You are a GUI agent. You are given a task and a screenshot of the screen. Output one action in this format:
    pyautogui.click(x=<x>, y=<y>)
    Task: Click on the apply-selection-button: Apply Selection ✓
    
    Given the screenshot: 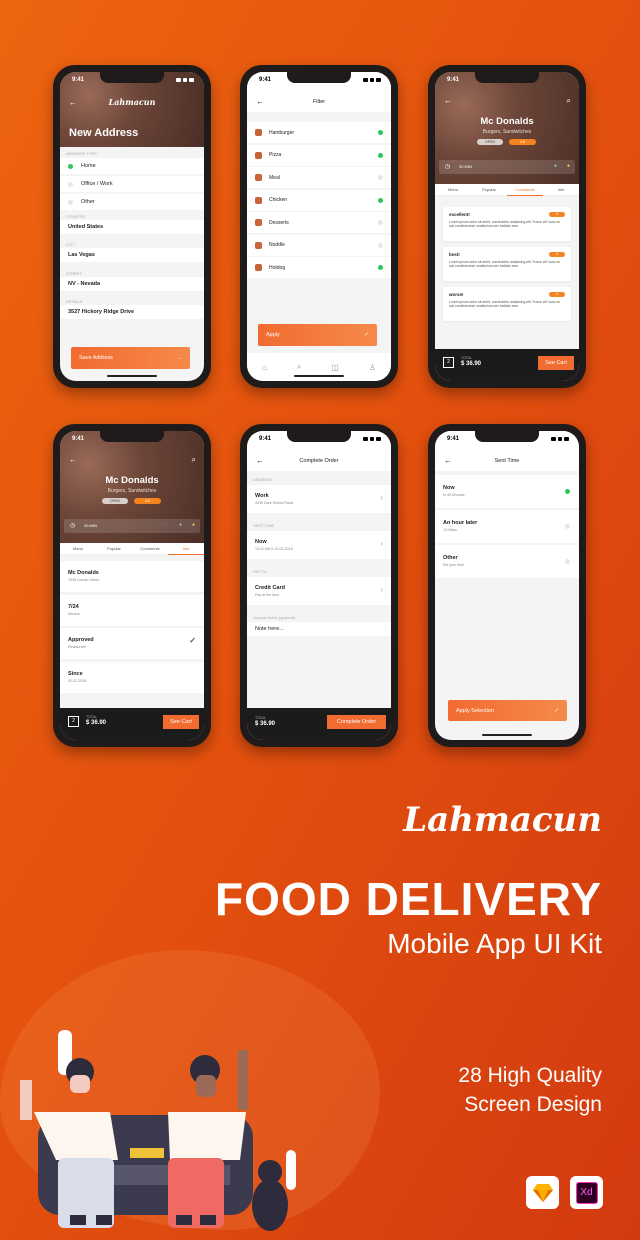 What is the action you would take?
    pyautogui.click(x=507, y=710)
    